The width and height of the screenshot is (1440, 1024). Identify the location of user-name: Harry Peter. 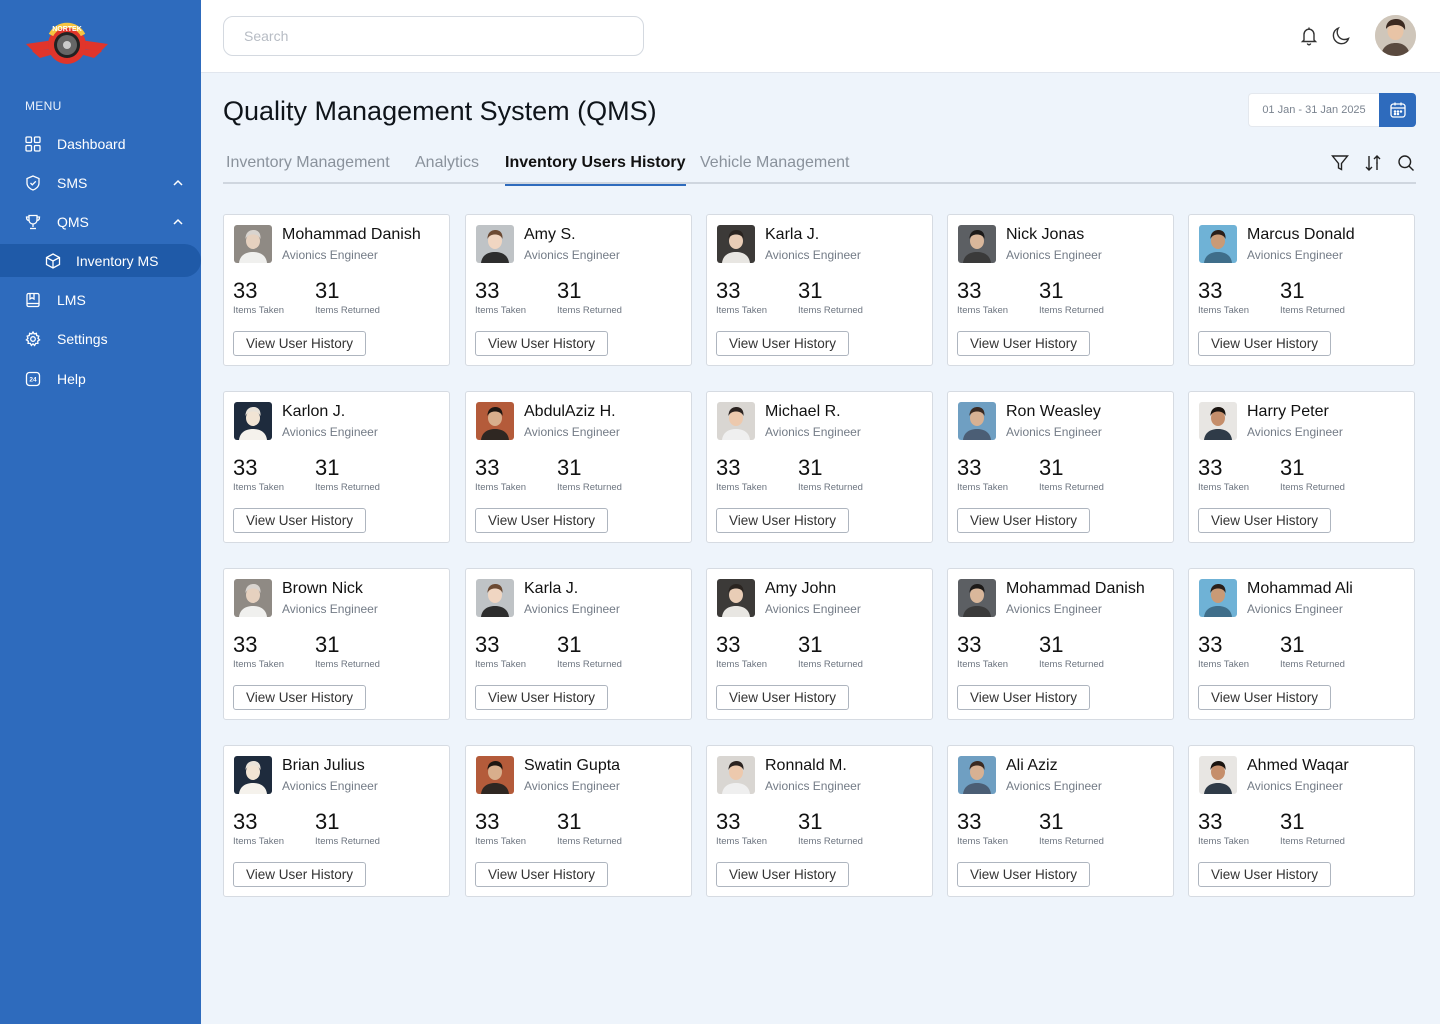
(1288, 411).